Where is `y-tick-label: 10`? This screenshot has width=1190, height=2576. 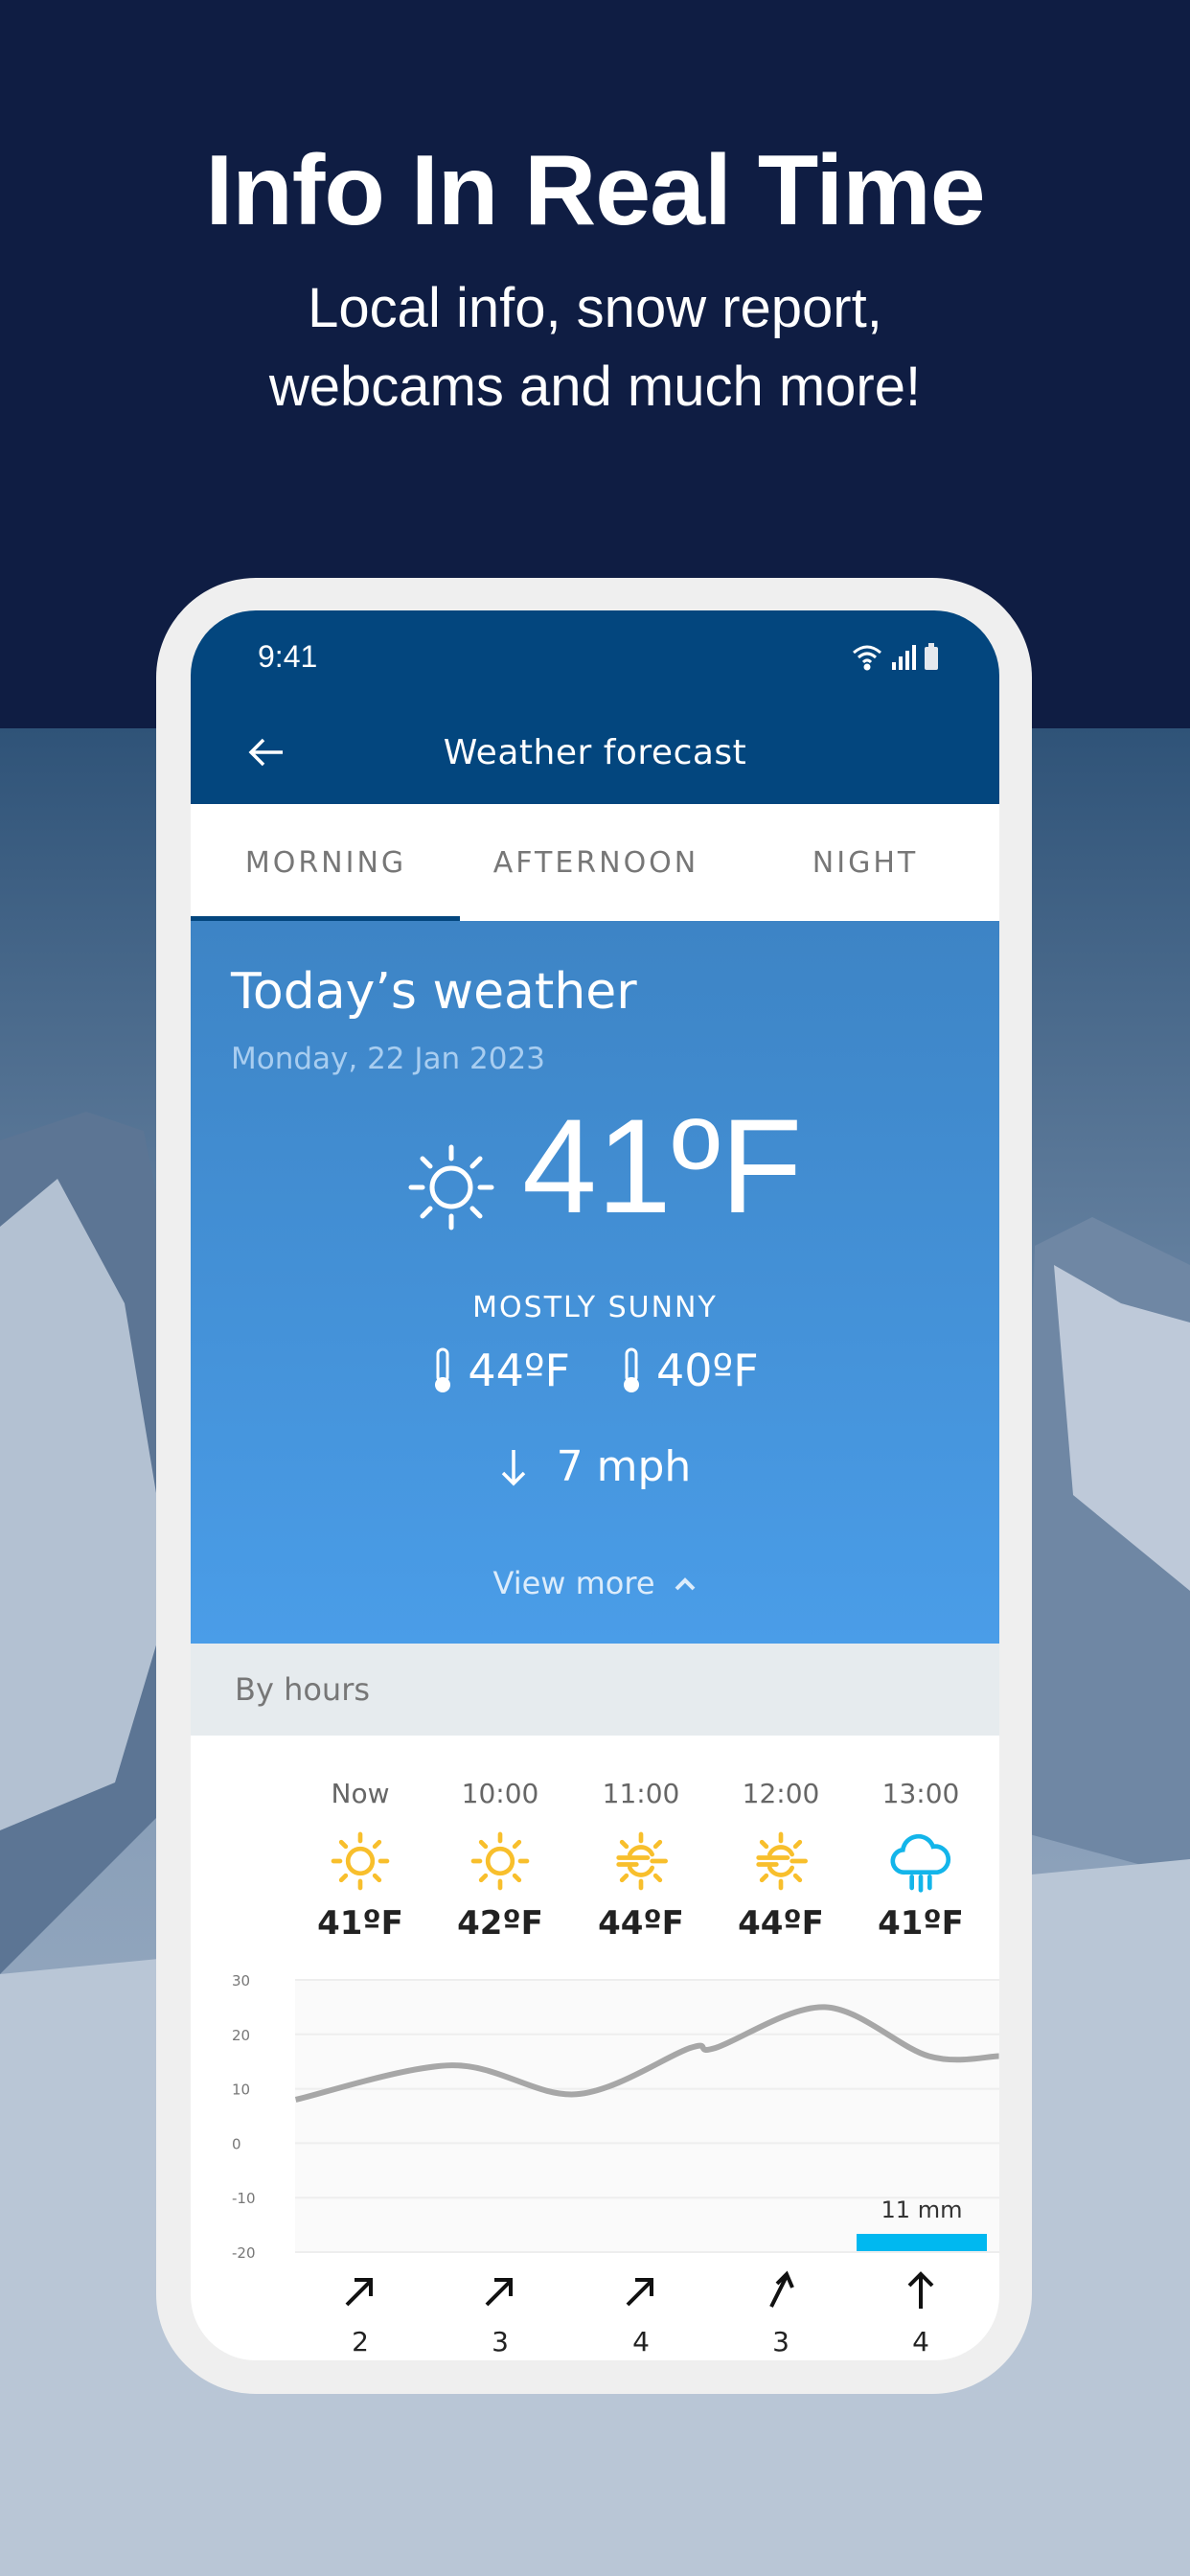 y-tick-label: 10 is located at coordinates (241, 2090).